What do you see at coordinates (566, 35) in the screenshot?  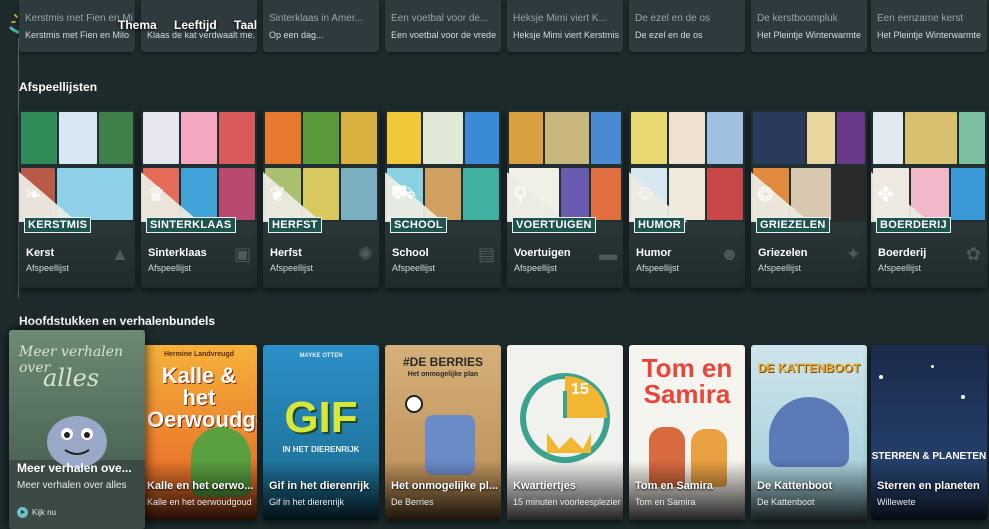 I see `top-card-subtitle: Heksje Mimi viert Kerstmis` at bounding box center [566, 35].